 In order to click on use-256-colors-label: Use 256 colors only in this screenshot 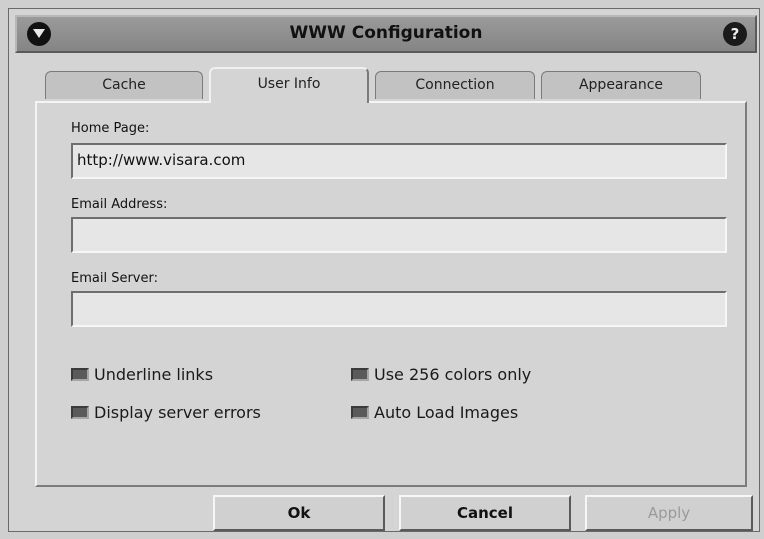, I will do `click(453, 374)`.